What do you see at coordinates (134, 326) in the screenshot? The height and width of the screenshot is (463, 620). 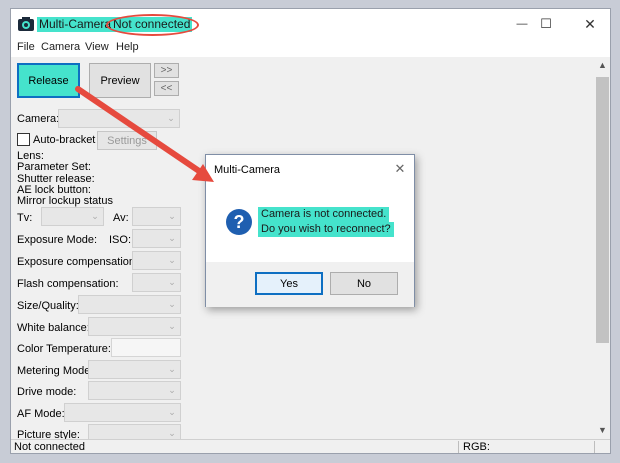 I see `white-balance-select: ⌄` at bounding box center [134, 326].